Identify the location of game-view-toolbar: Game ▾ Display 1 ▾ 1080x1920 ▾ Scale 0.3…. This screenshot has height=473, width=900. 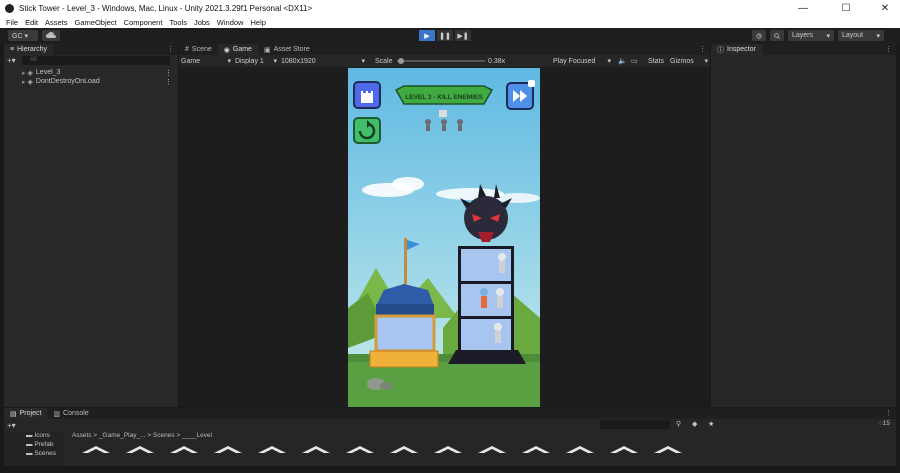
(444, 61).